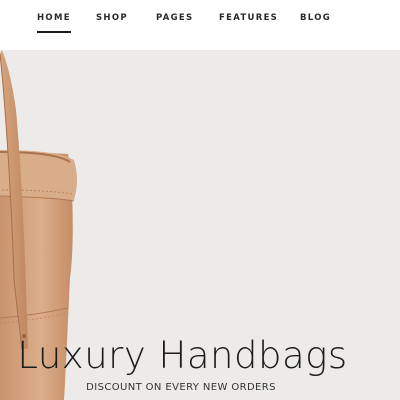 The image size is (400, 400). I want to click on nav-item-home: HOME, so click(54, 23).